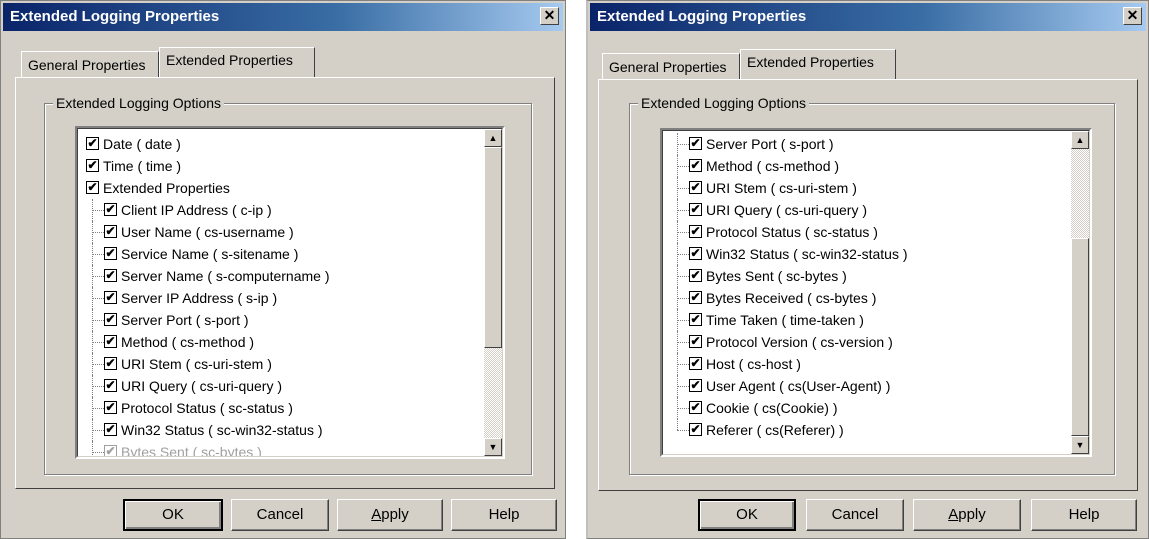 Image resolution: width=1149 pixels, height=539 pixels. I want to click on tree-item-label: Server Port ( s-port ), so click(185, 320).